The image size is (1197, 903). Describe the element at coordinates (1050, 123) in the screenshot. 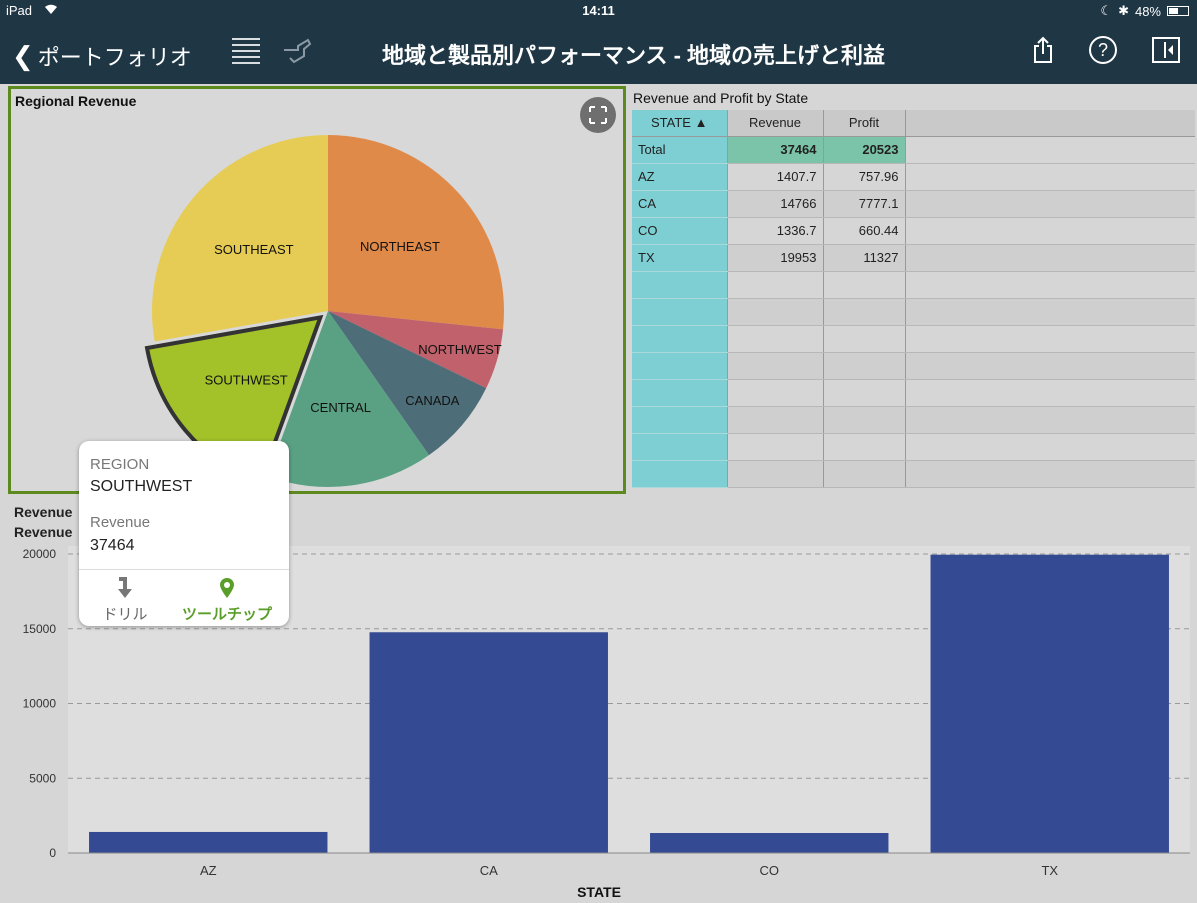

I see `column-header-blank` at that location.